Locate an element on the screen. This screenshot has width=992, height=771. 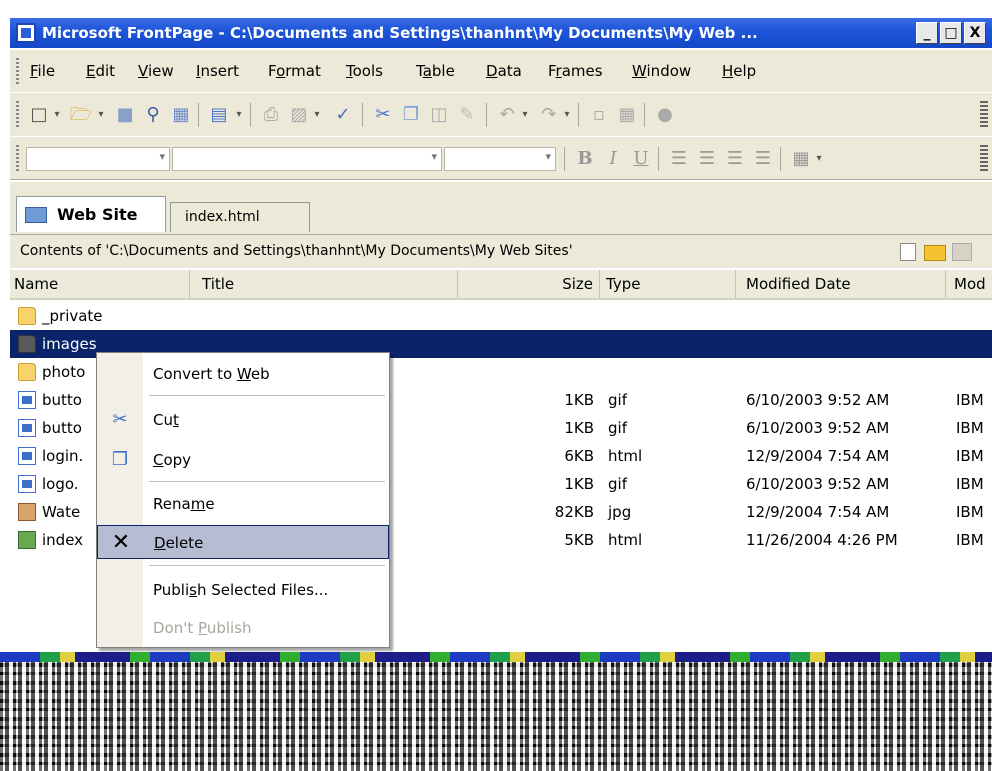
menu-format: Format is located at coordinates (294, 71).